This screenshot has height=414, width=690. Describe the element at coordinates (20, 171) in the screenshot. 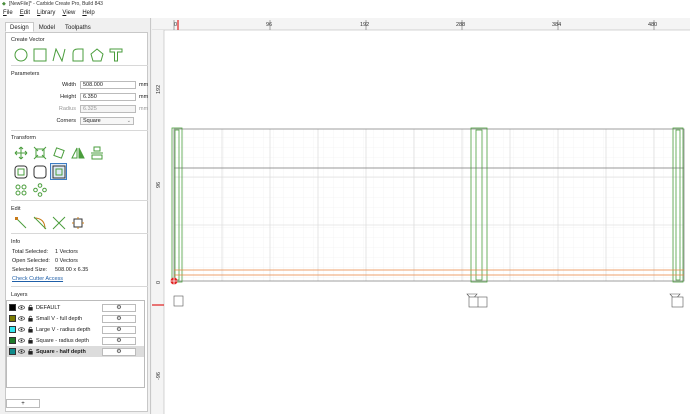

I see `offset-icon` at that location.